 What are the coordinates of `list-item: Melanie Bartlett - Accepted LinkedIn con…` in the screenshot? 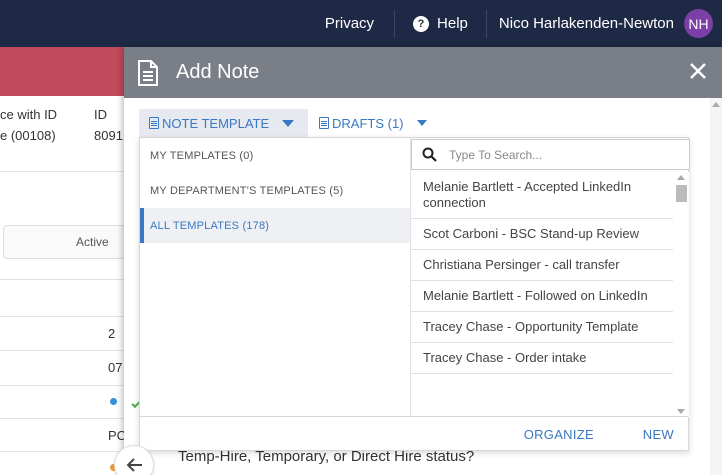 It's located at (542, 195).